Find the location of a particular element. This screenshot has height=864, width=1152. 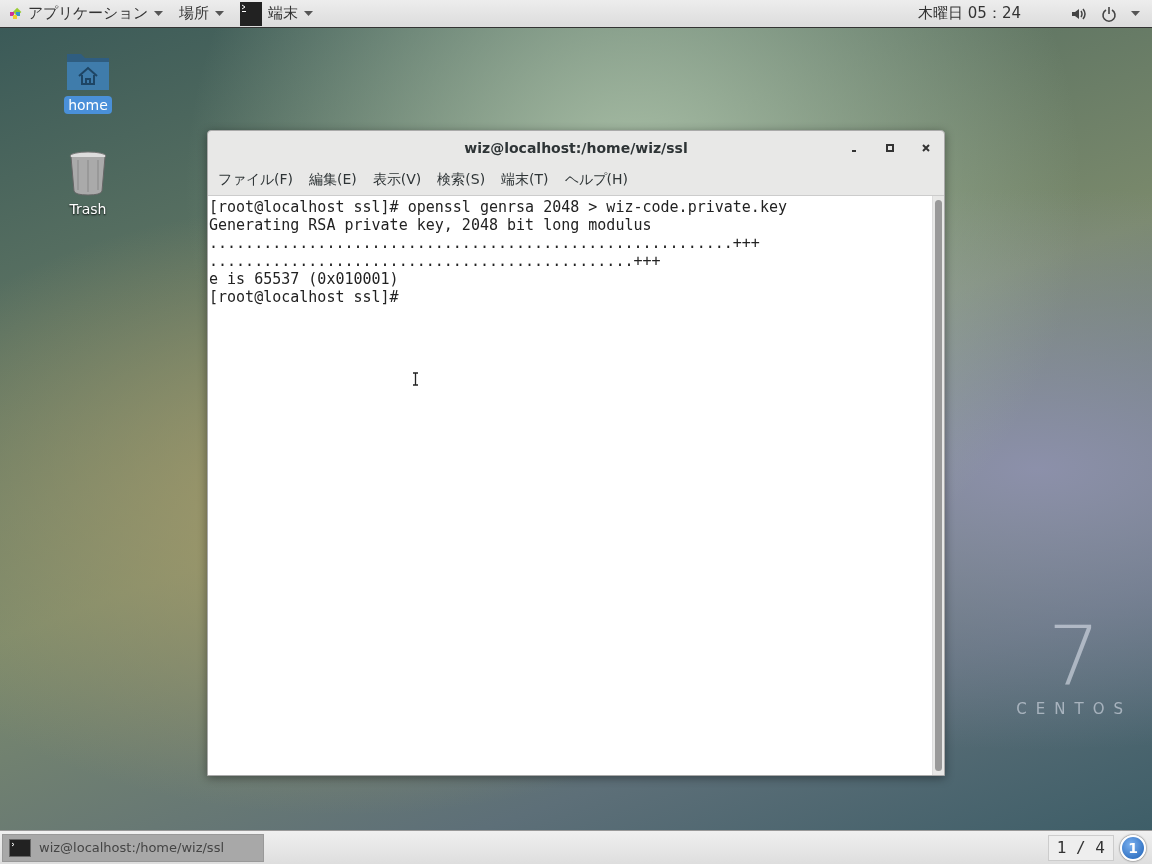

volume-icon is located at coordinates (1079, 13).